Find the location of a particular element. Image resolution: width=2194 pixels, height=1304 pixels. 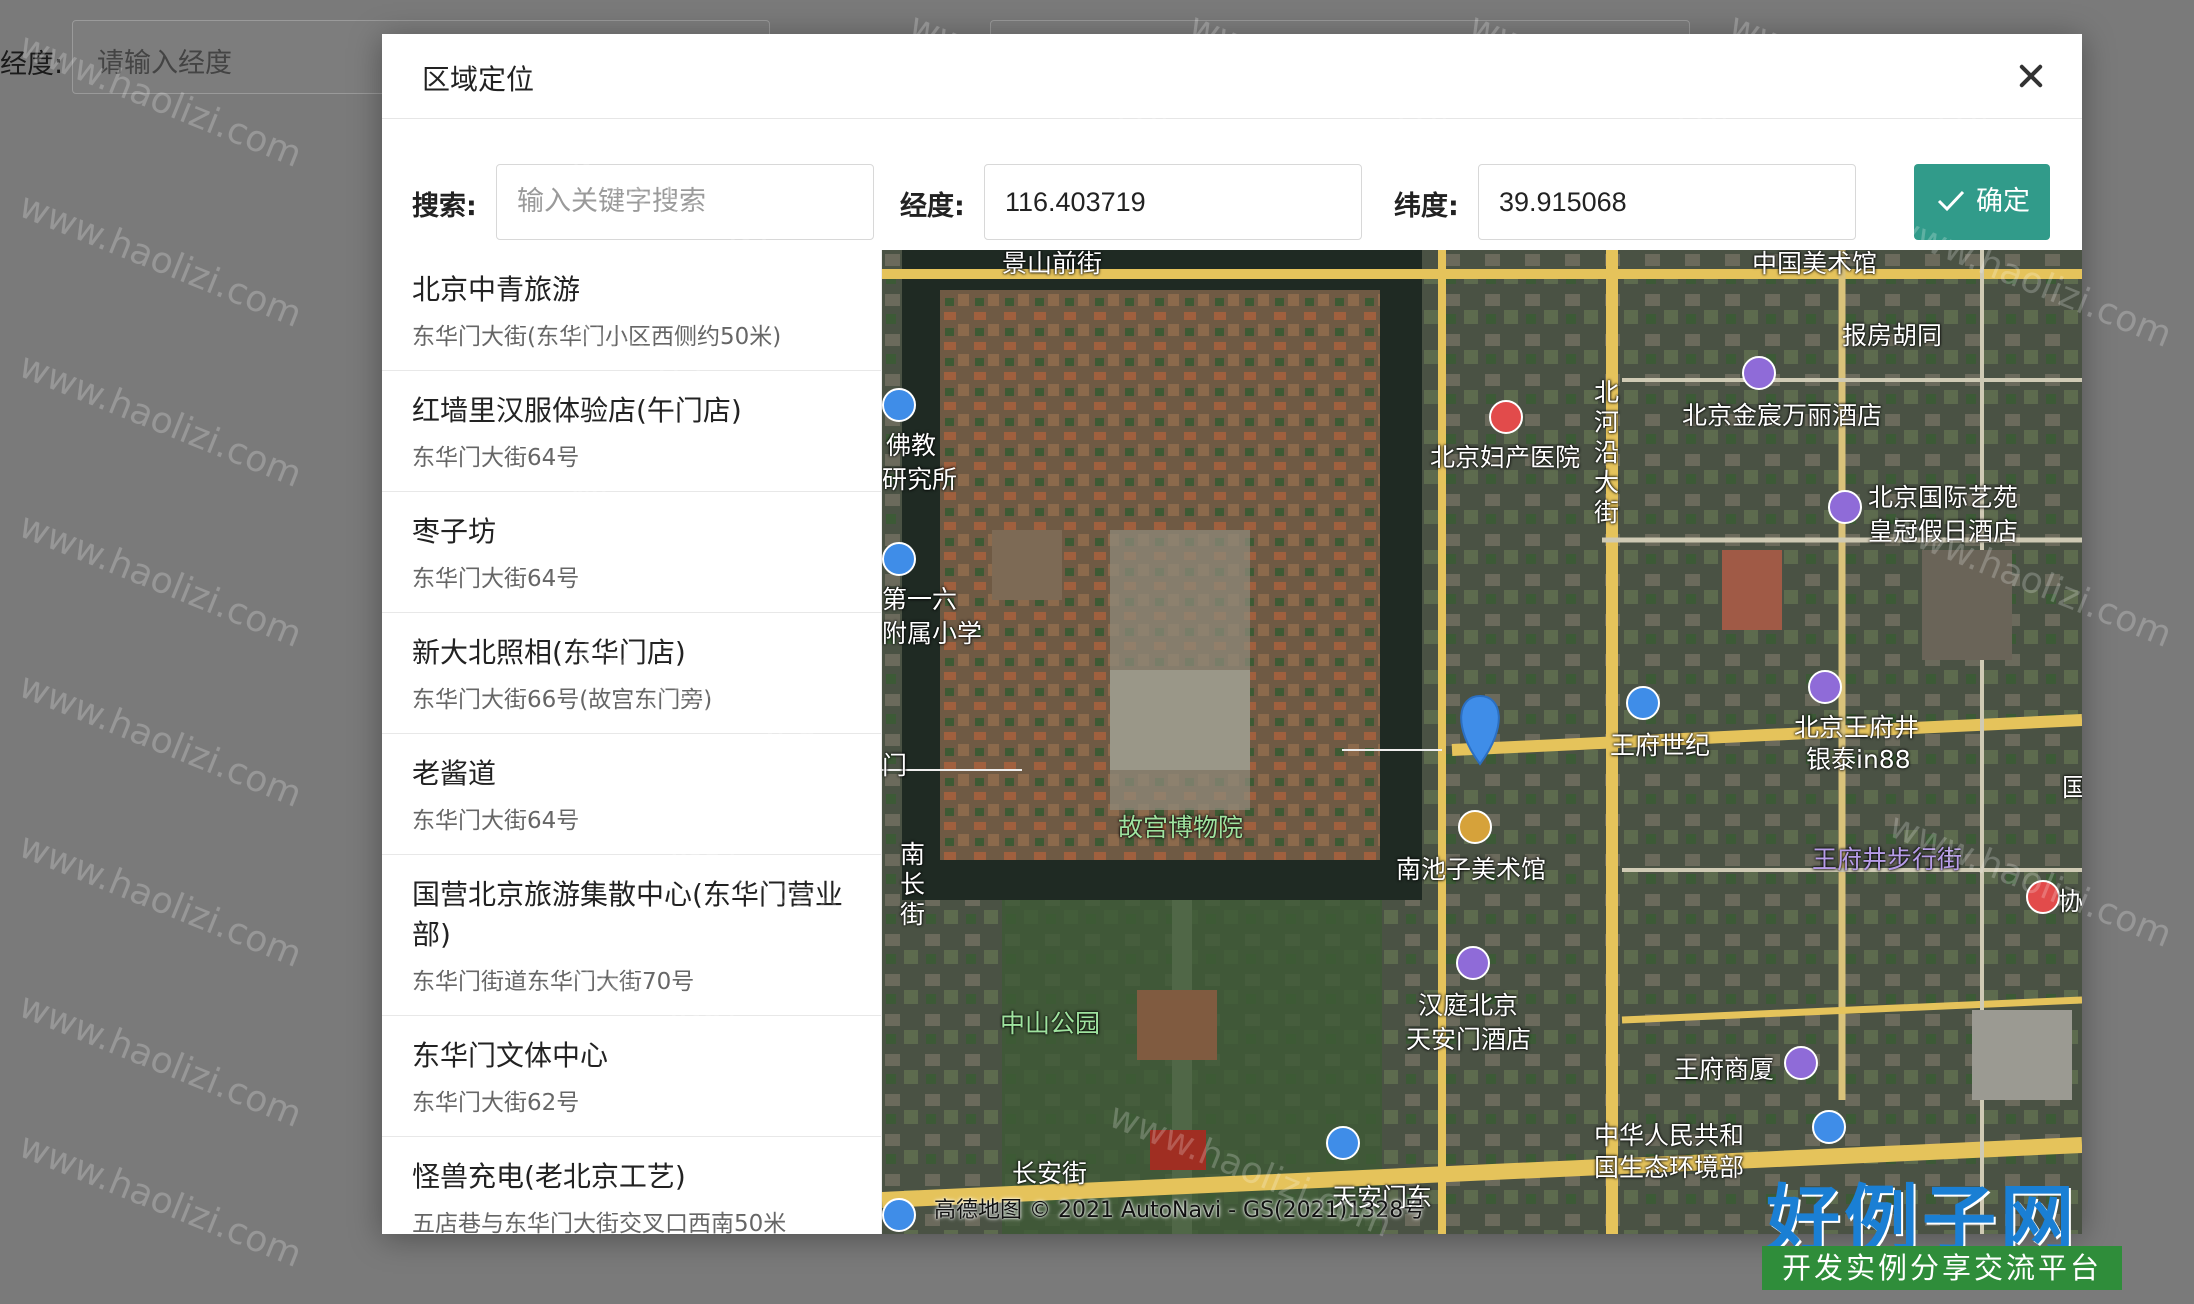

result-name: 东华门文体中心 is located at coordinates (510, 1055).